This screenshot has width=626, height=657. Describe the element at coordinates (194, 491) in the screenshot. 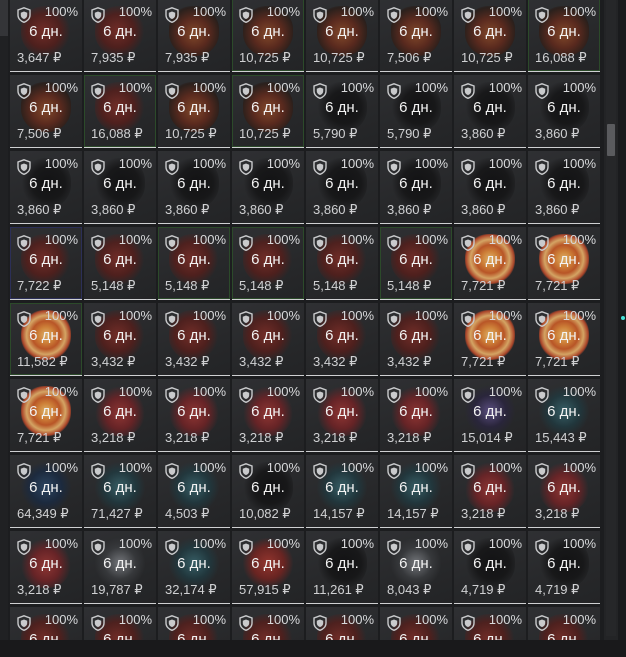

I see `item-cell: 100% 6 дн. 4,503 ₽` at that location.